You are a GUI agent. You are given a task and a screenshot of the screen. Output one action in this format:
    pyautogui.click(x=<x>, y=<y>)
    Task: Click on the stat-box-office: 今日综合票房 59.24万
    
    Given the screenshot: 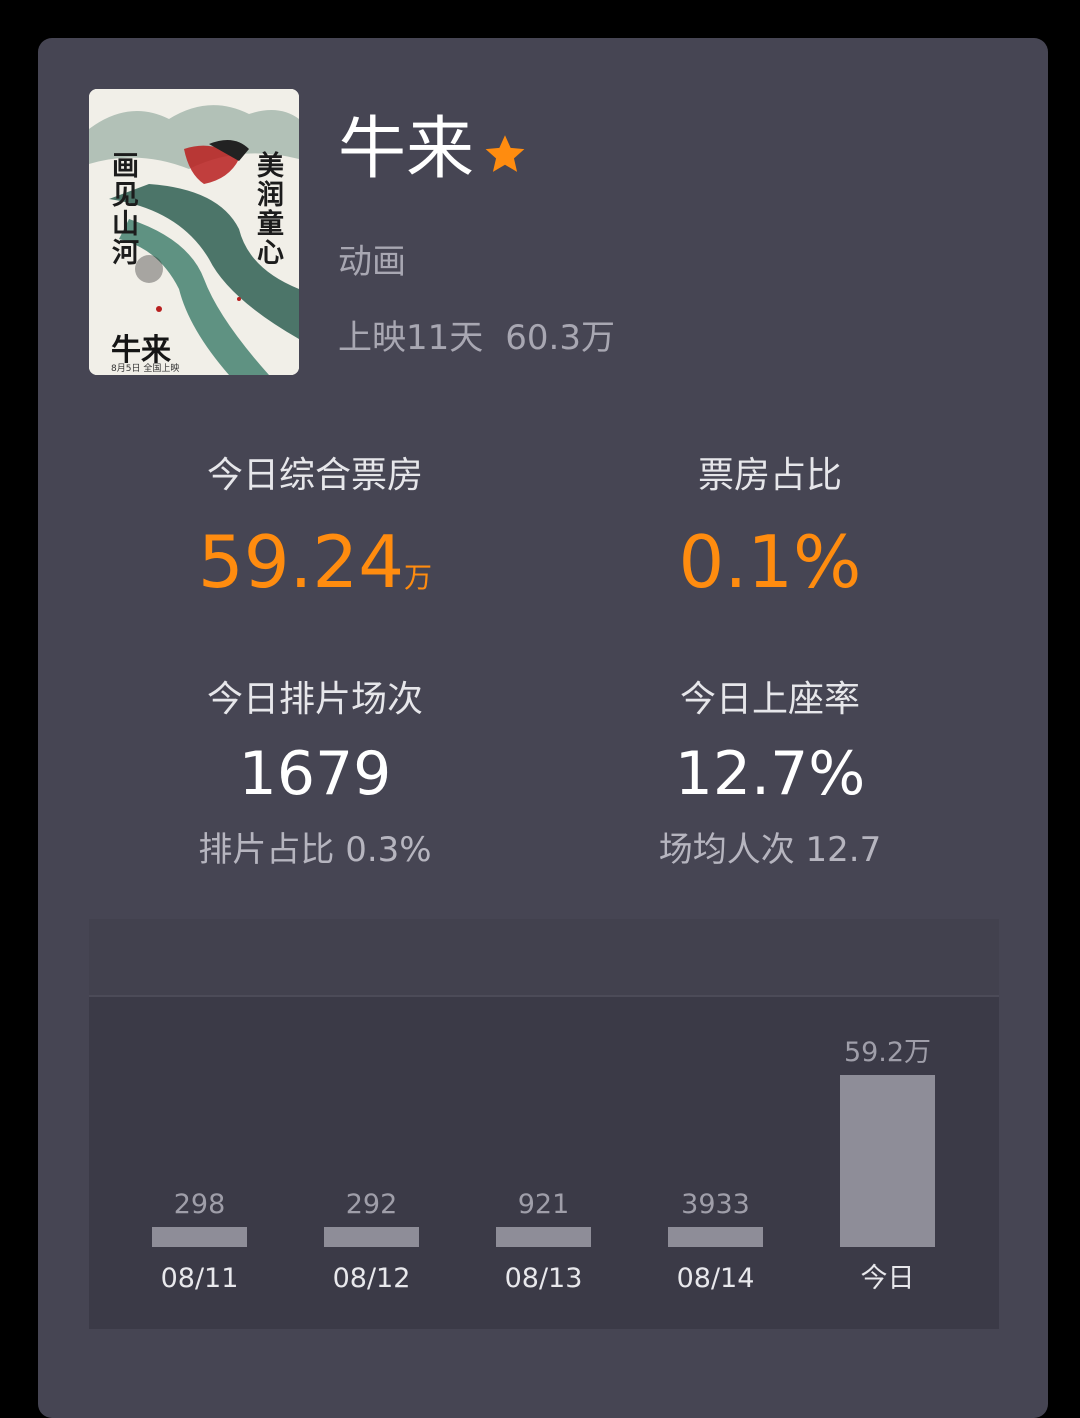 What is the action you would take?
    pyautogui.click(x=315, y=522)
    